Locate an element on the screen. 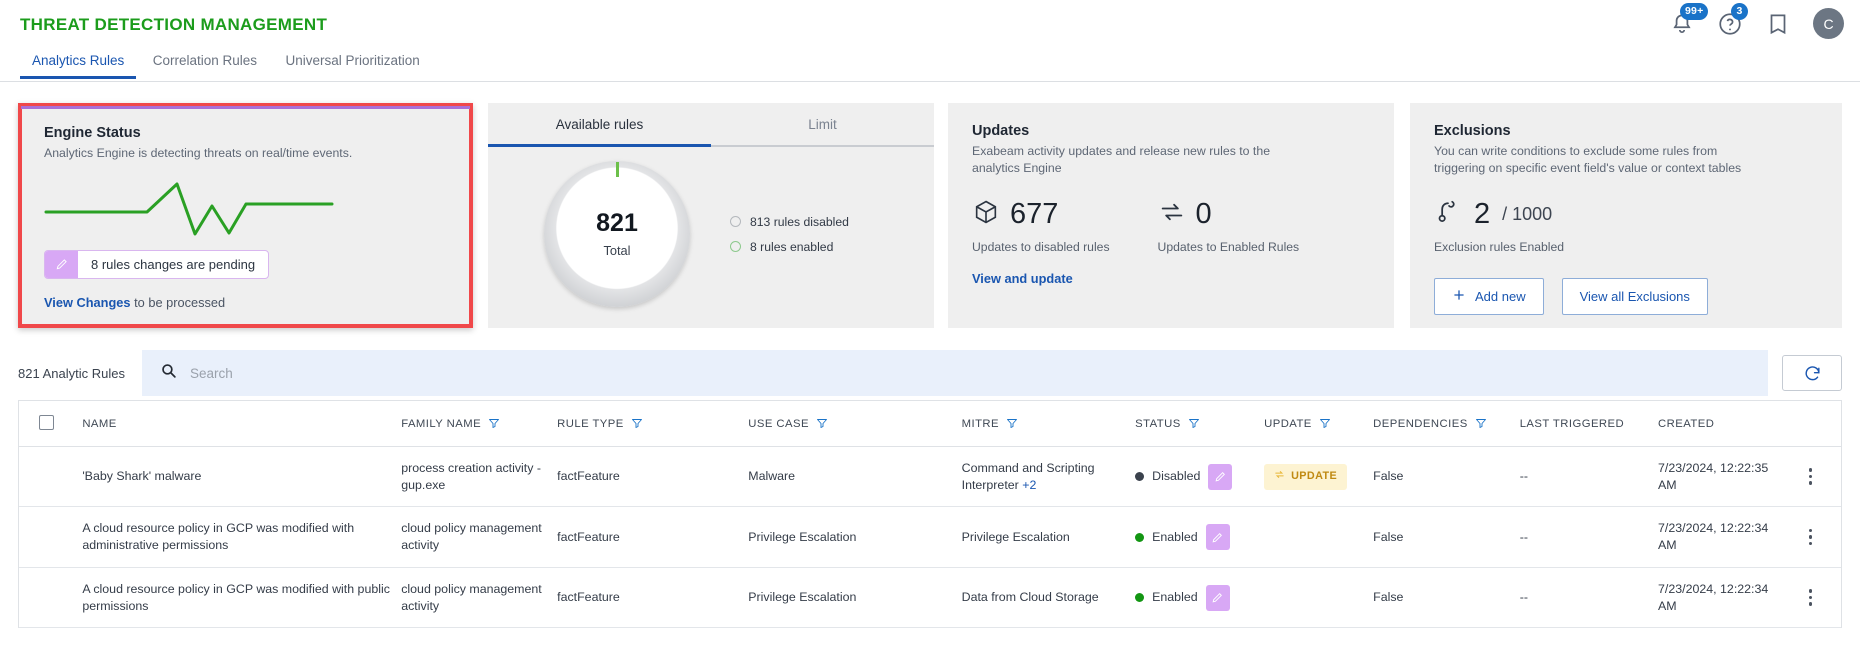 The width and height of the screenshot is (1860, 671). cell-family-name: cloud policy management activity is located at coordinates (479, 598).